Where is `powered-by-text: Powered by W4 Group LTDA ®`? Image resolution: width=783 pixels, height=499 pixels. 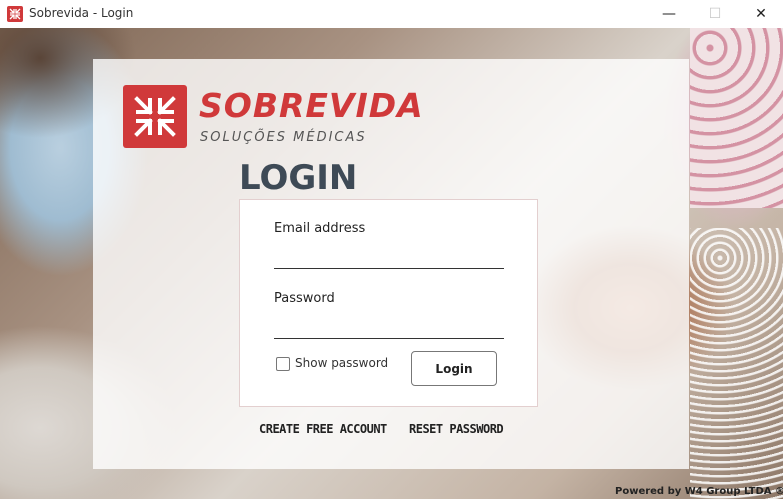 powered-by-text: Powered by W4 Group LTDA ® is located at coordinates (699, 491).